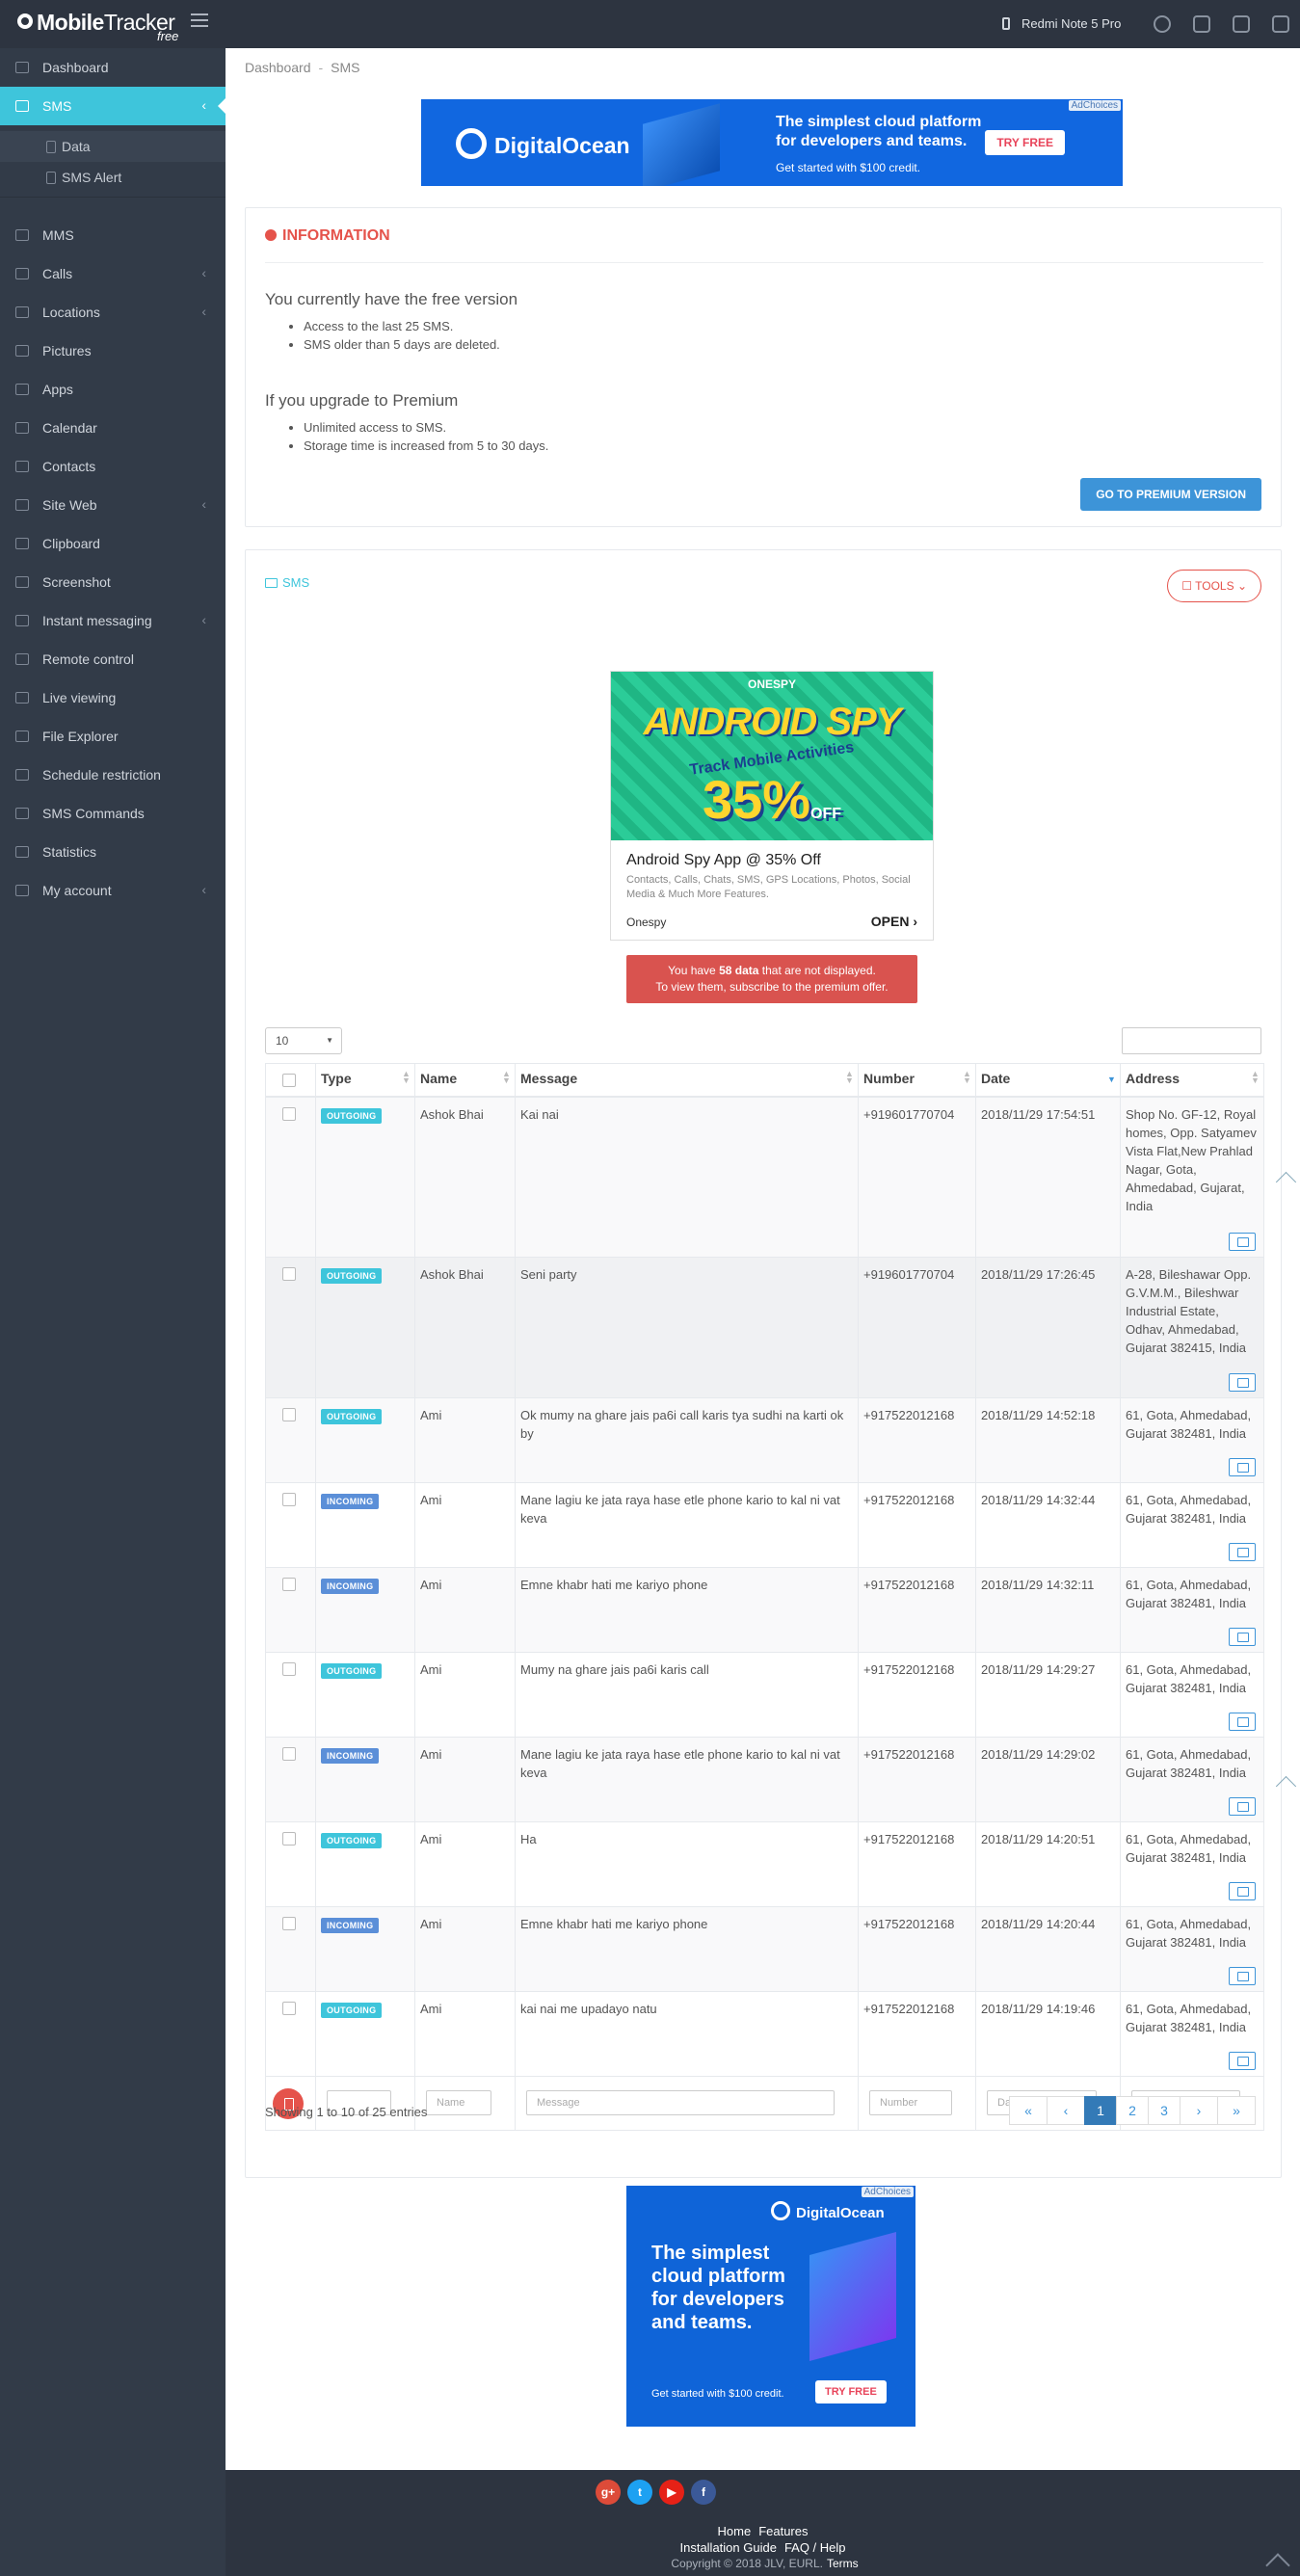  I want to click on logout-icon, so click(1280, 24).